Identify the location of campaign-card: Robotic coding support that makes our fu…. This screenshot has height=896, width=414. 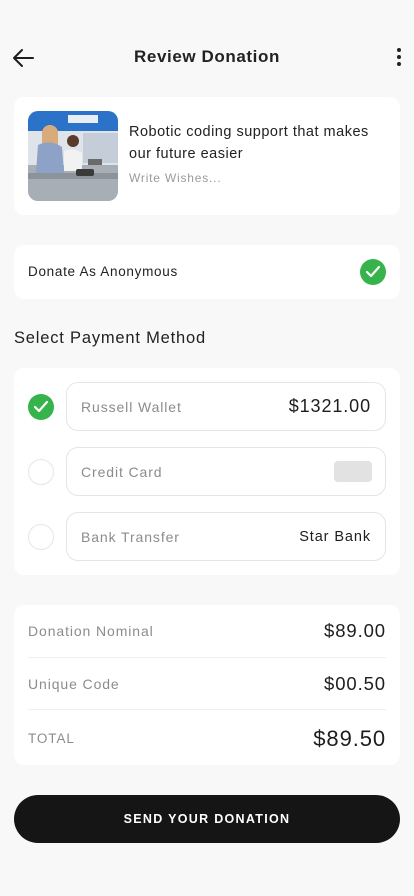
(207, 156).